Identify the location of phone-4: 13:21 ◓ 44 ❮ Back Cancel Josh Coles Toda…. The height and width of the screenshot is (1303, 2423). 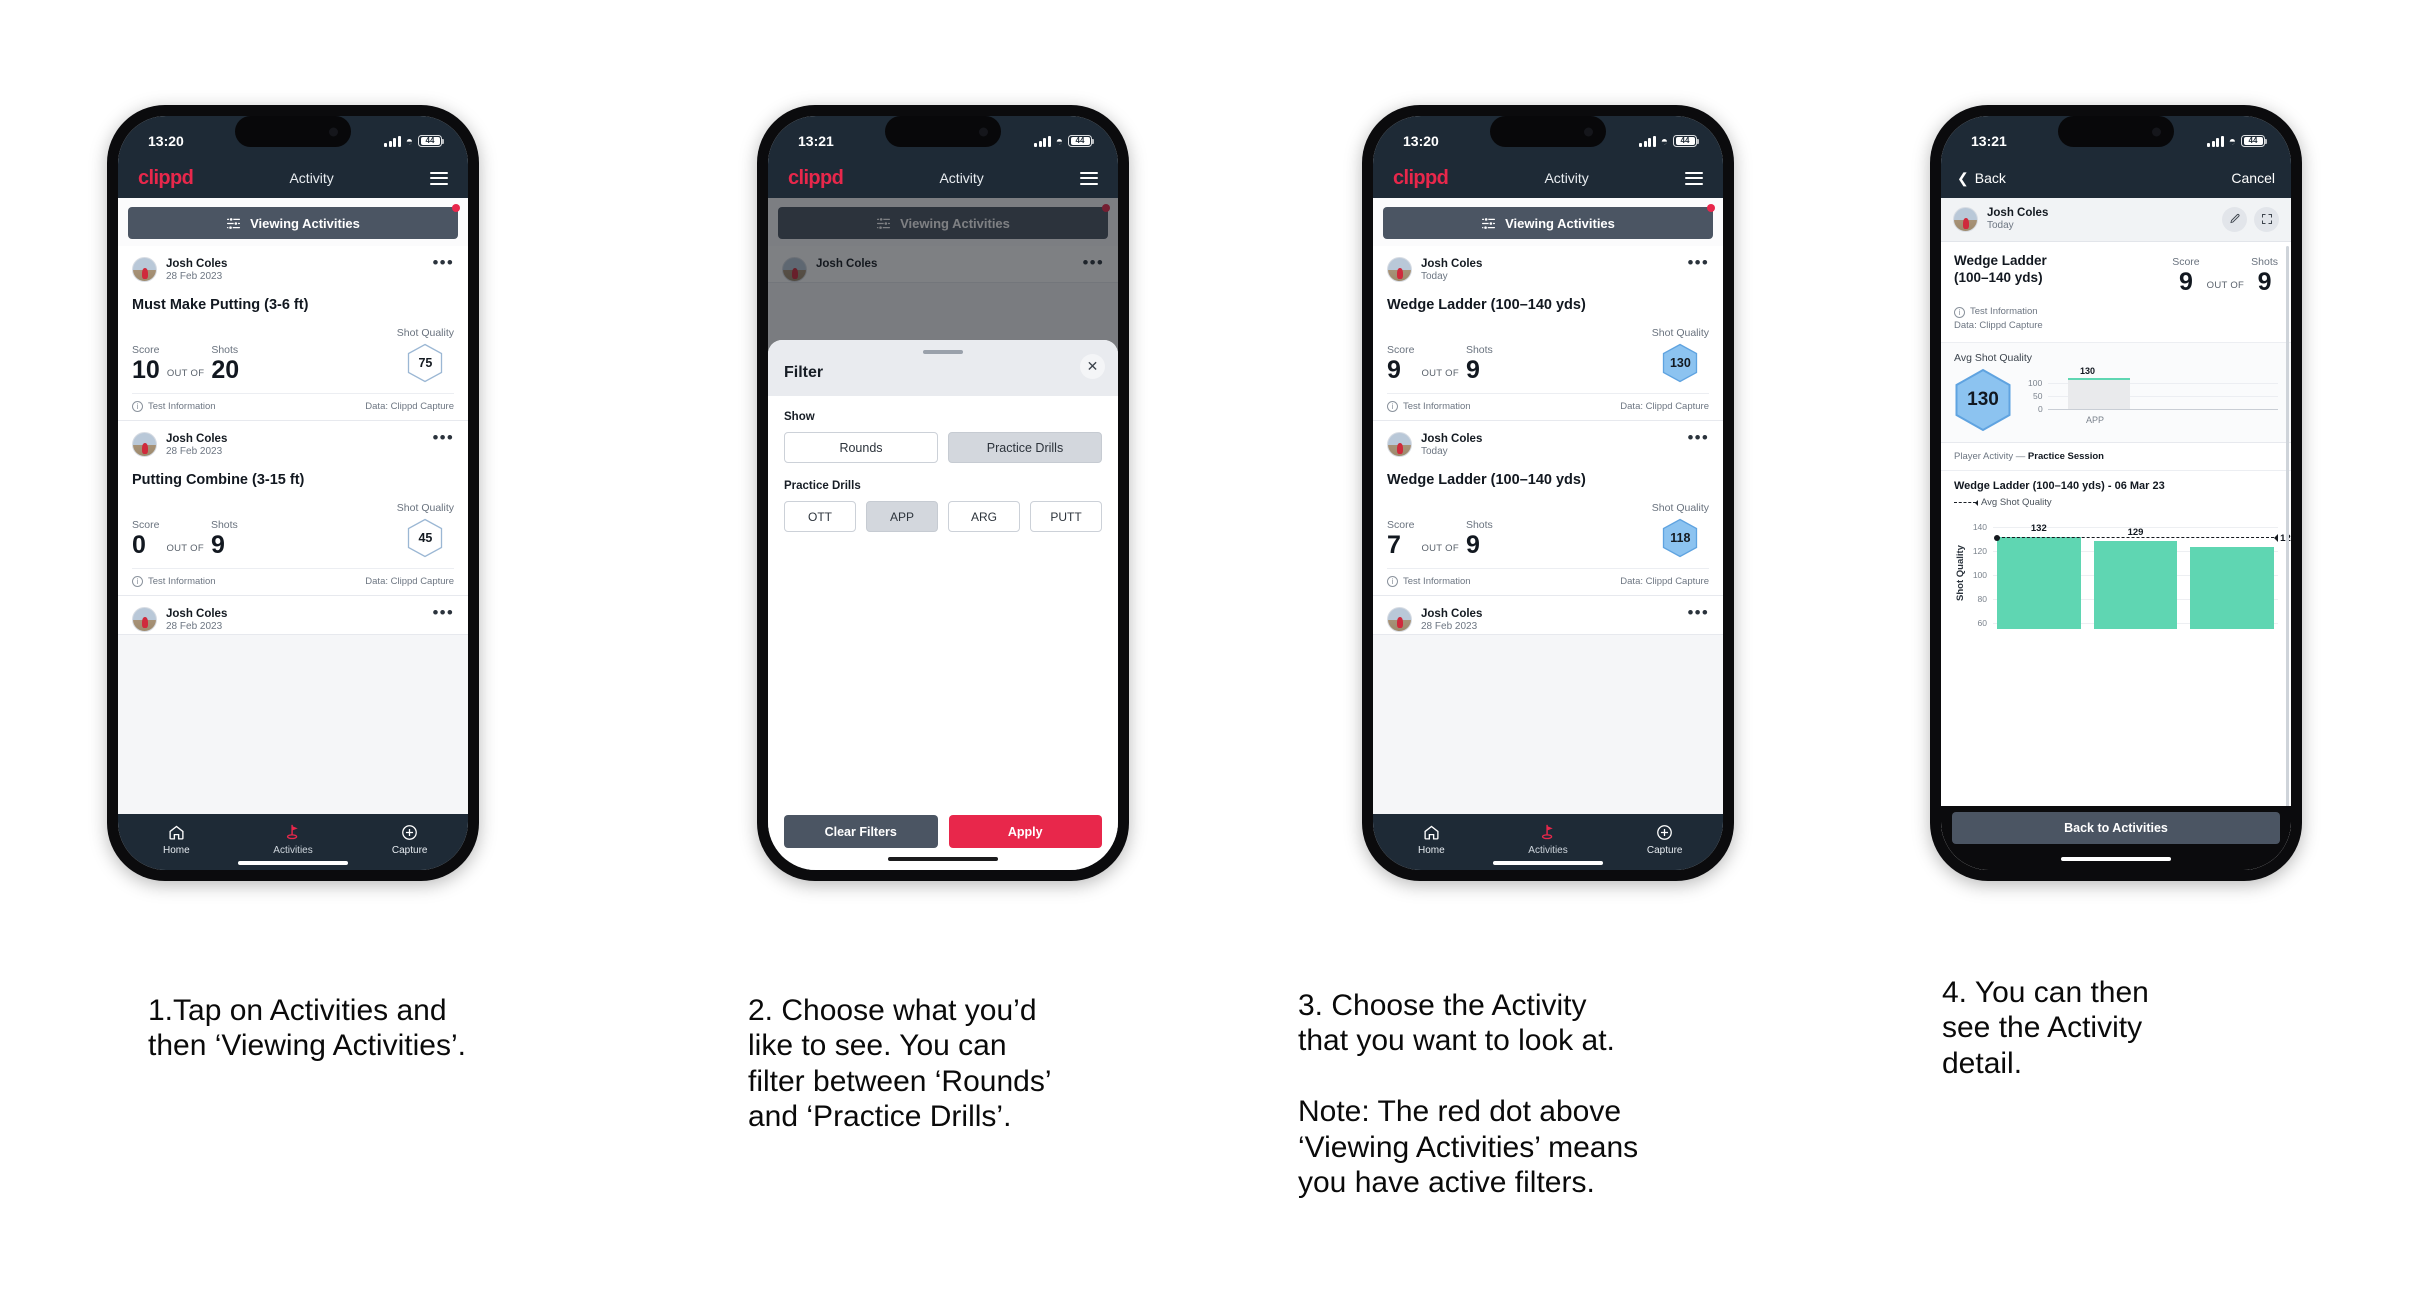
(2116, 493).